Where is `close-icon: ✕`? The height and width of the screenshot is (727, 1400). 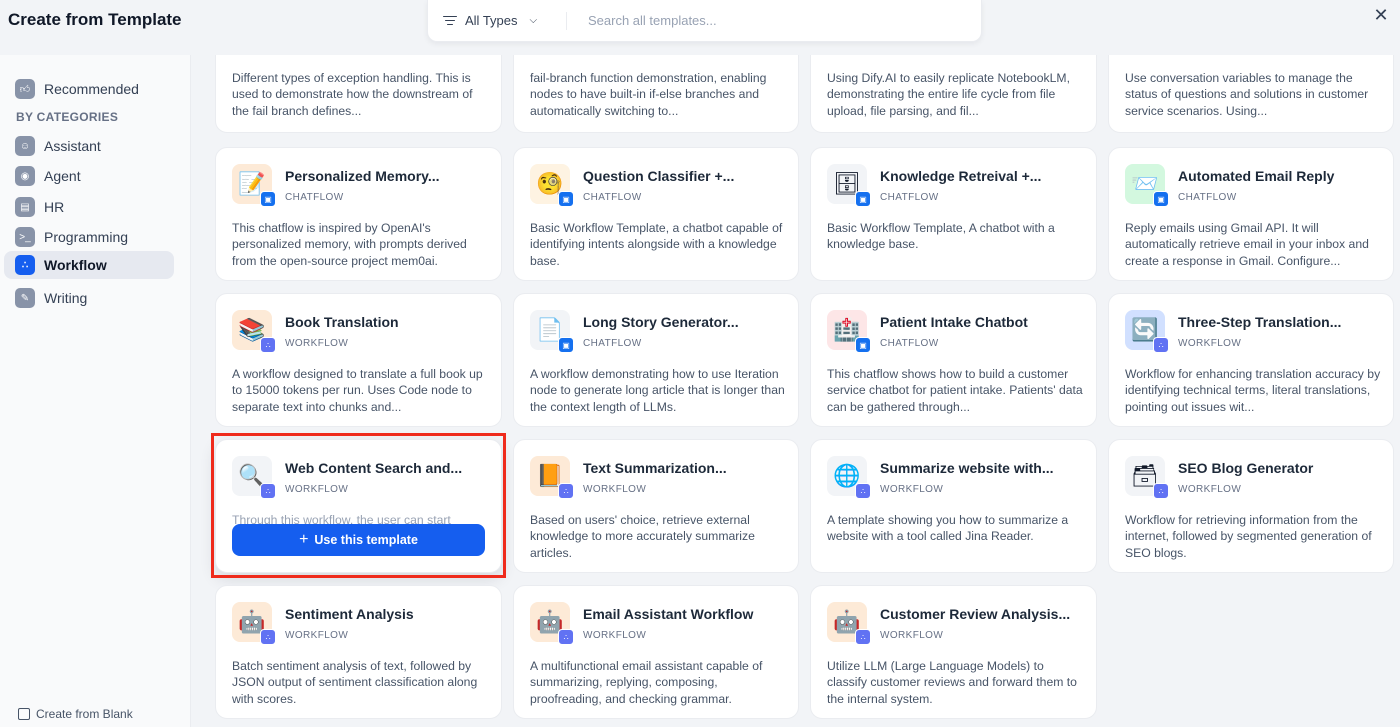
close-icon: ✕ is located at coordinates (1381, 15).